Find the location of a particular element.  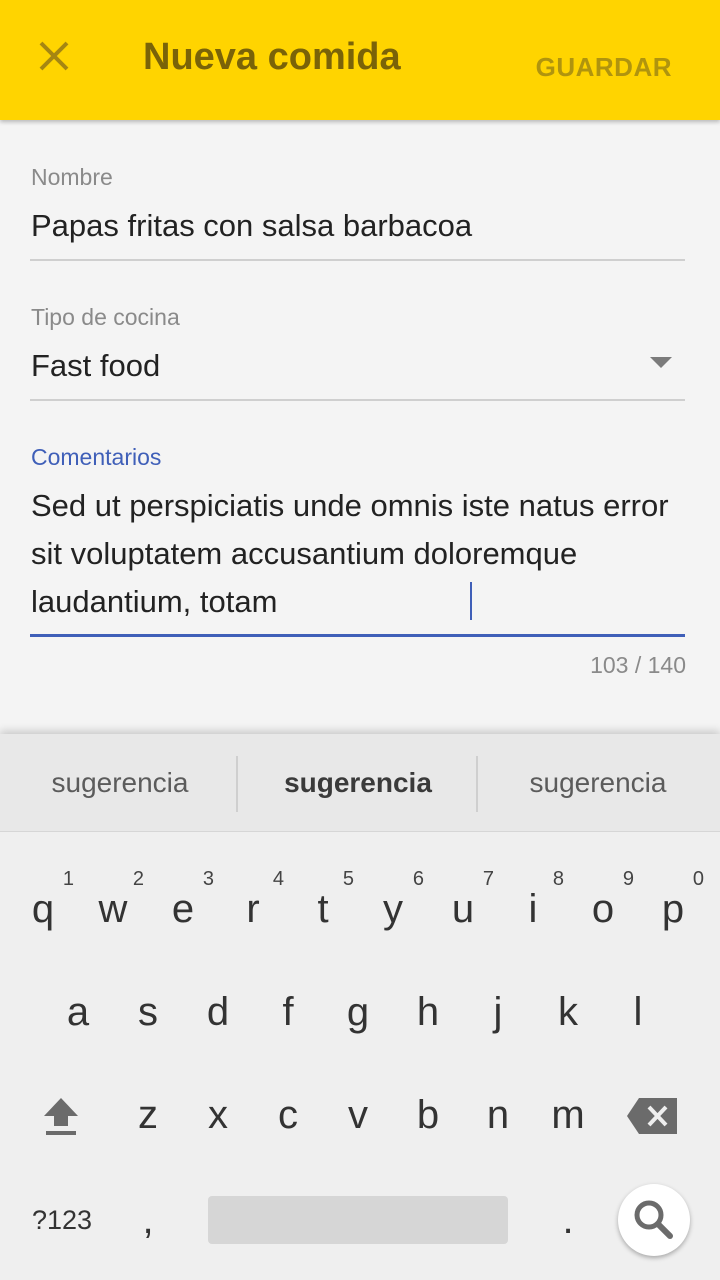

symbols-key: ?123 is located at coordinates (62, 1220).